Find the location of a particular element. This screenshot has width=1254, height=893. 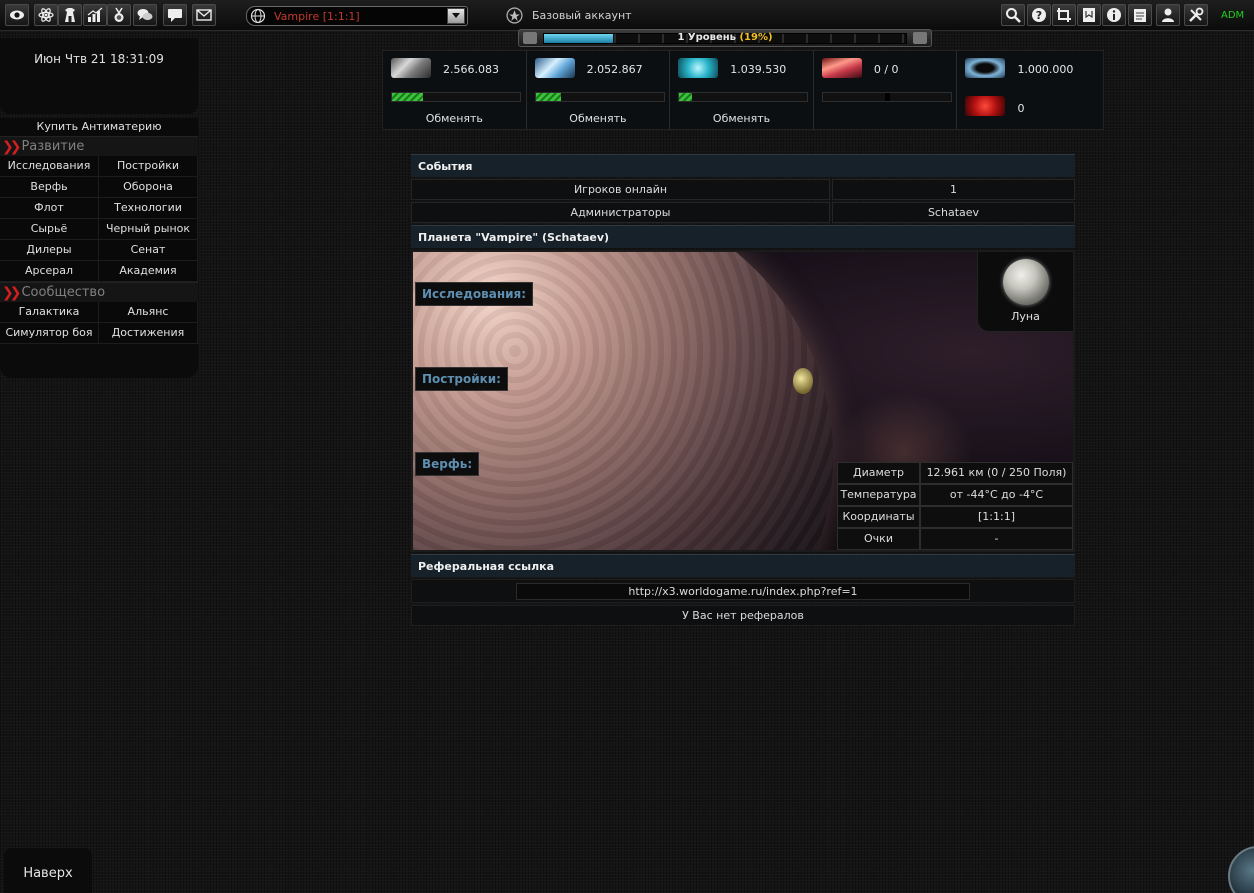

referrals-empty-text: У Вас нет рефералов is located at coordinates (743, 615).